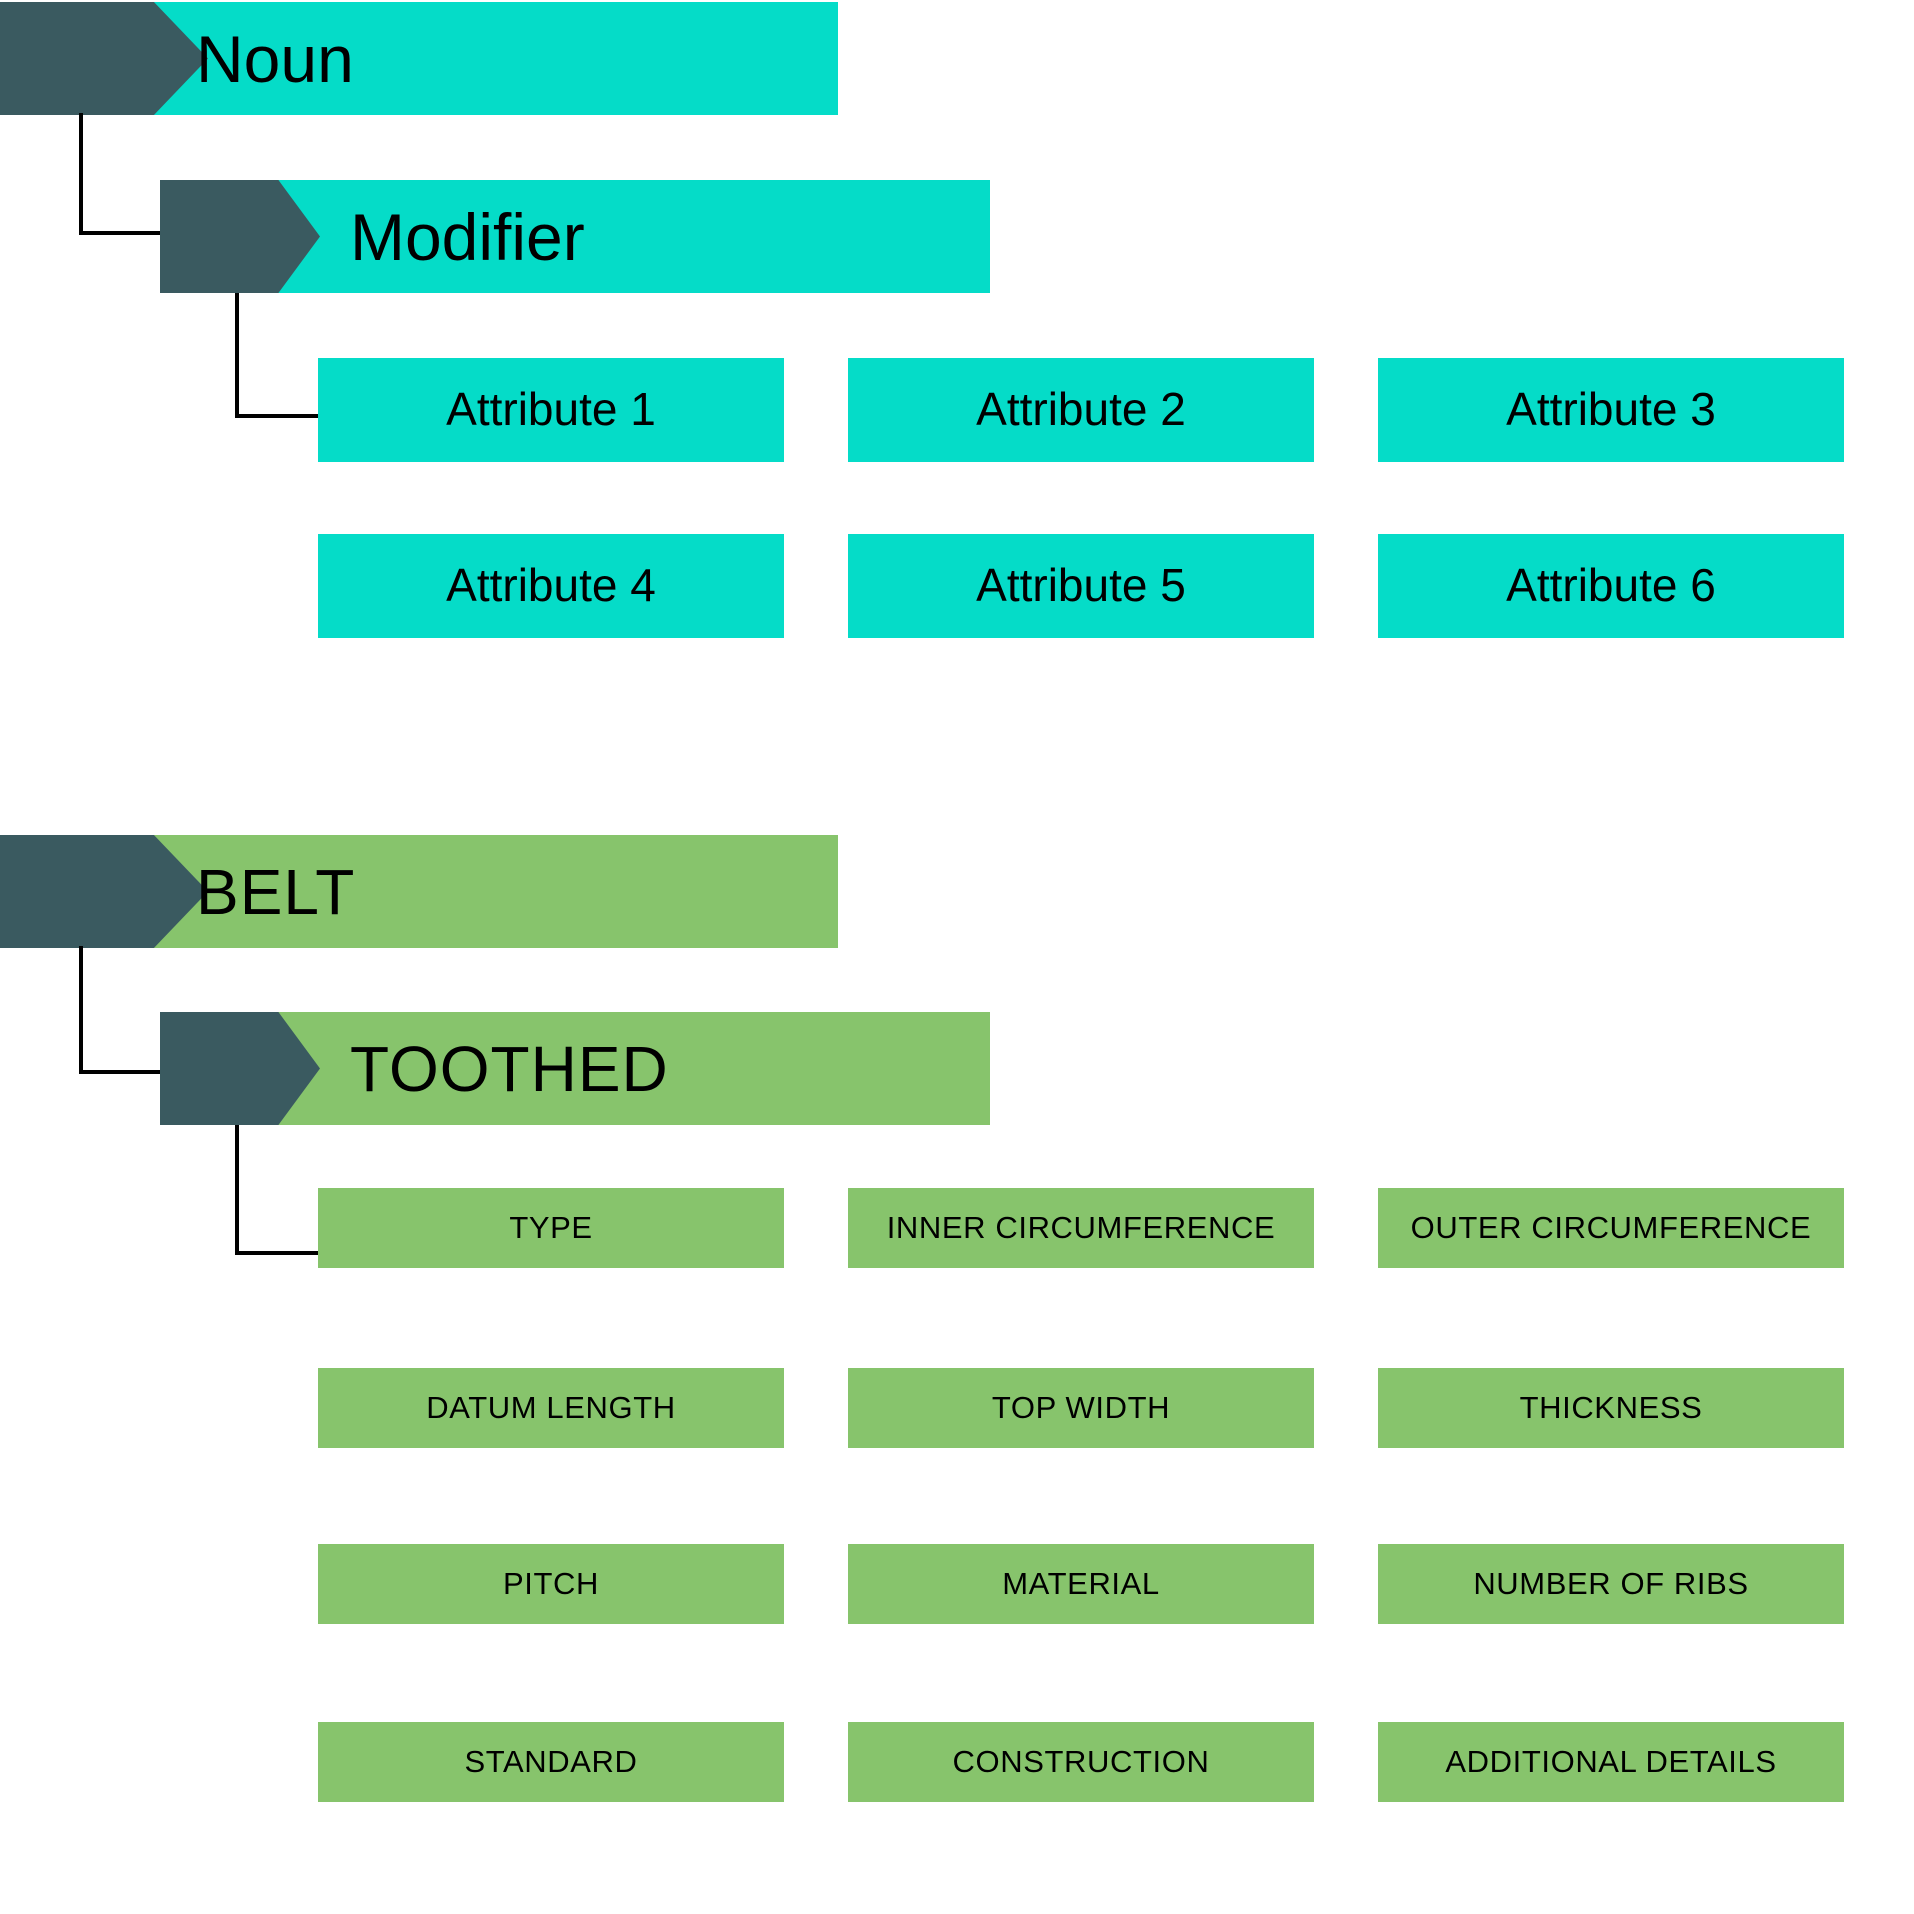 Image resolution: width=1914 pixels, height=1914 pixels. I want to click on belt-attribute-chip: TYPE, so click(551, 1228).